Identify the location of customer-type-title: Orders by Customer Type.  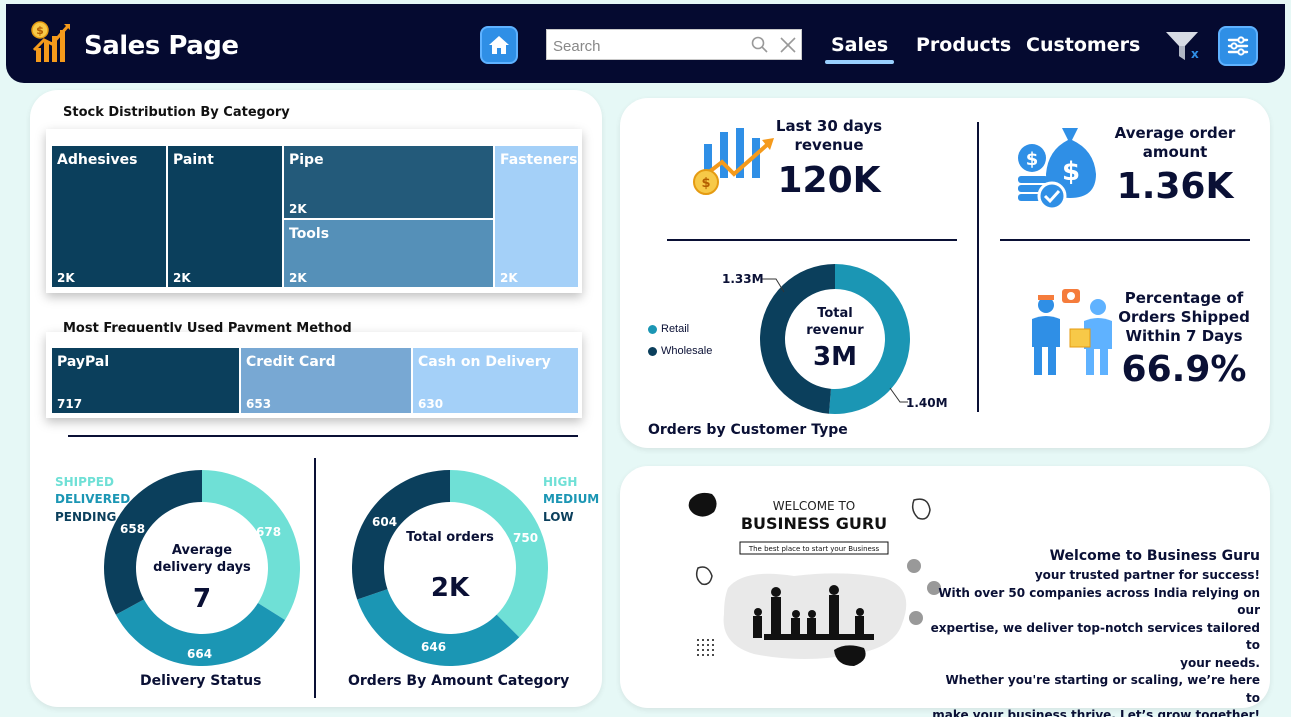
(748, 430).